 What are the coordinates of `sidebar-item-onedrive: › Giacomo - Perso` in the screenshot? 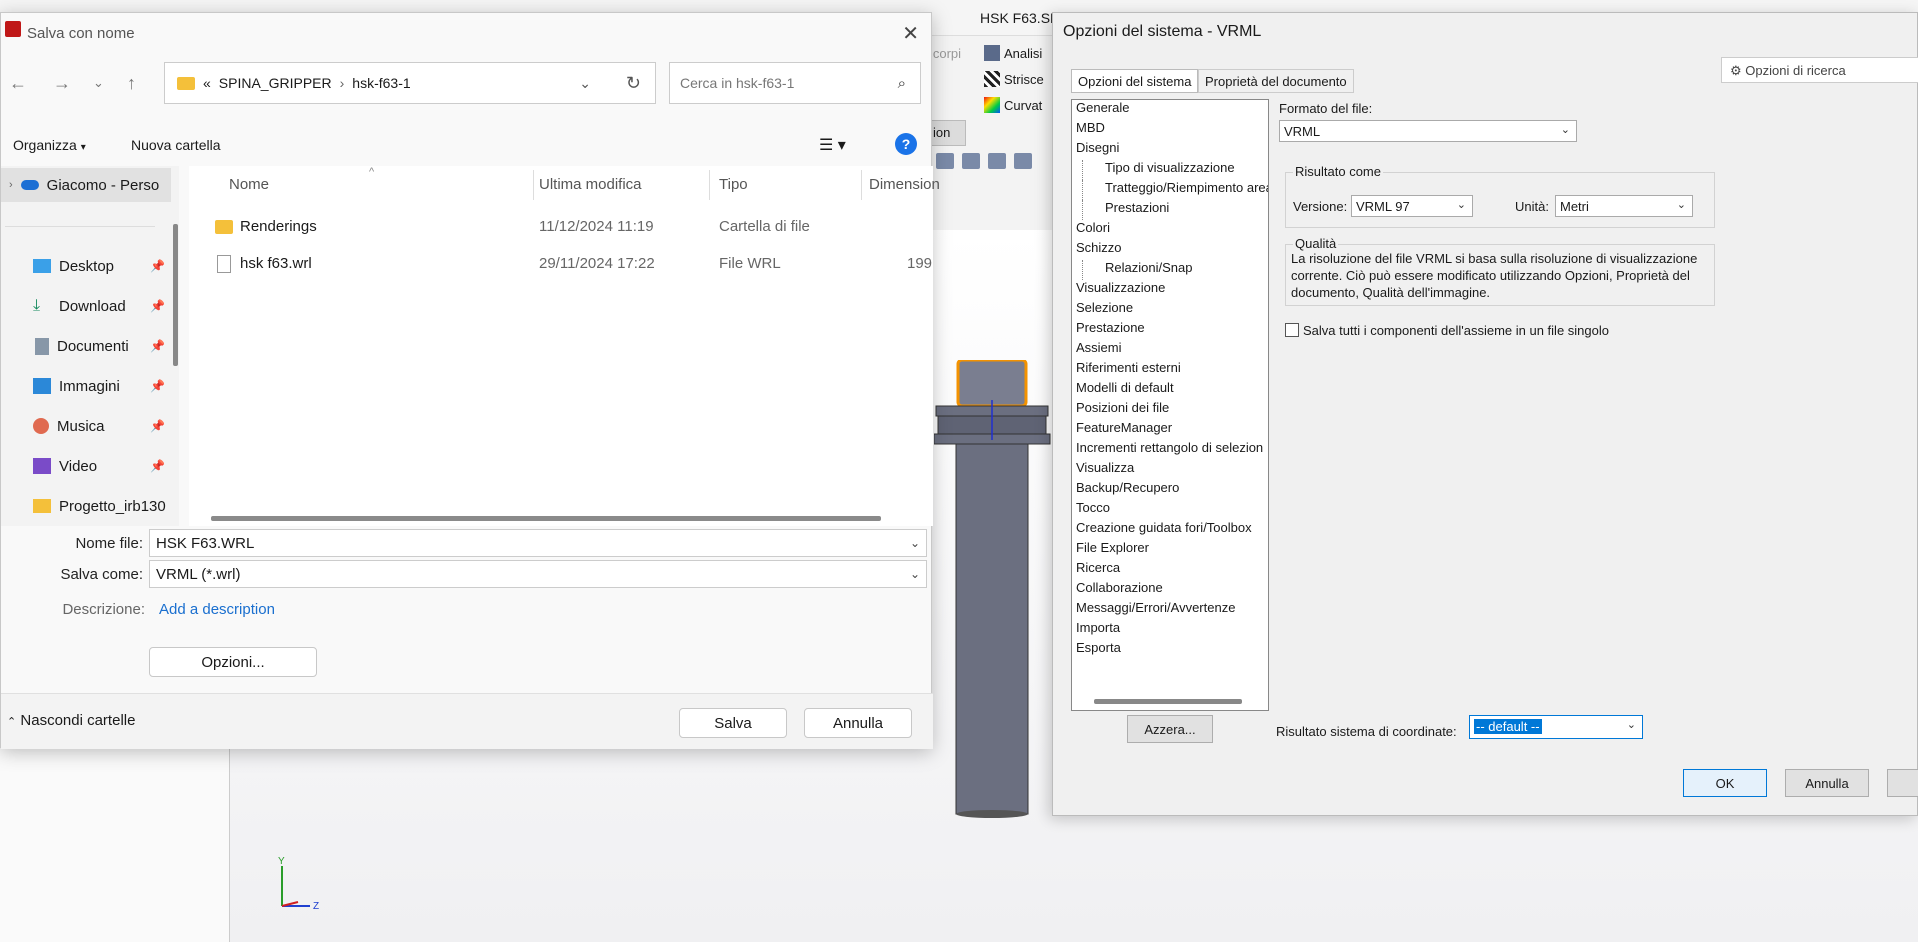 It's located at (86, 185).